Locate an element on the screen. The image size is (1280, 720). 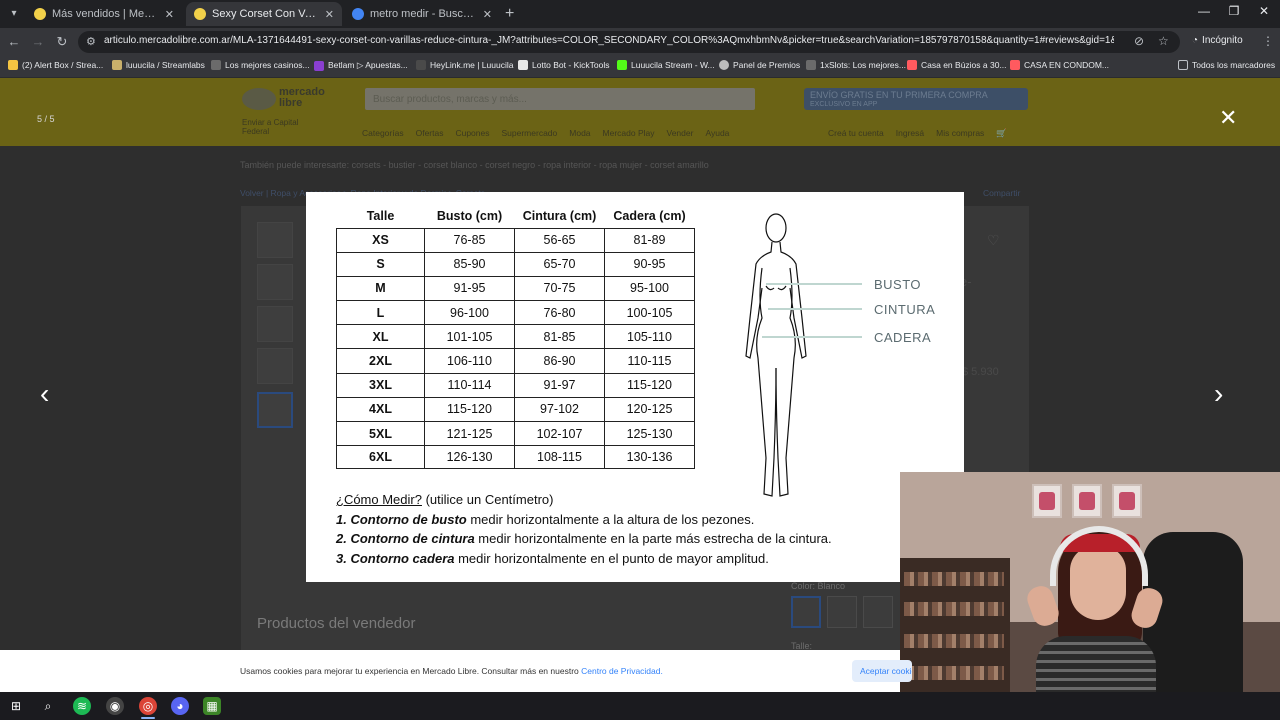
forward-arrow-icon: → is located at coordinates (38, 41).